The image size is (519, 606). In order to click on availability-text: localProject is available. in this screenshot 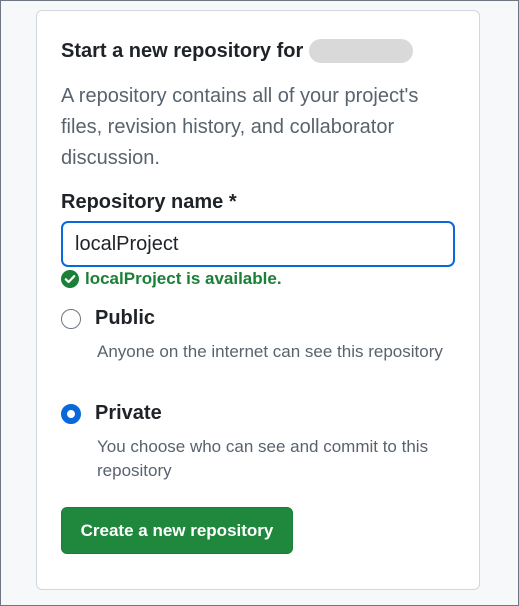, I will do `click(183, 278)`.